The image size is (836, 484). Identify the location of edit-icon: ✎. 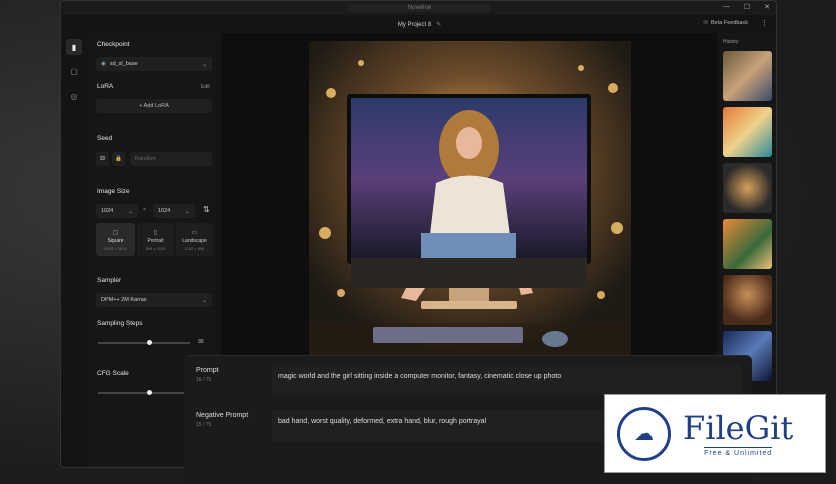
(438, 25).